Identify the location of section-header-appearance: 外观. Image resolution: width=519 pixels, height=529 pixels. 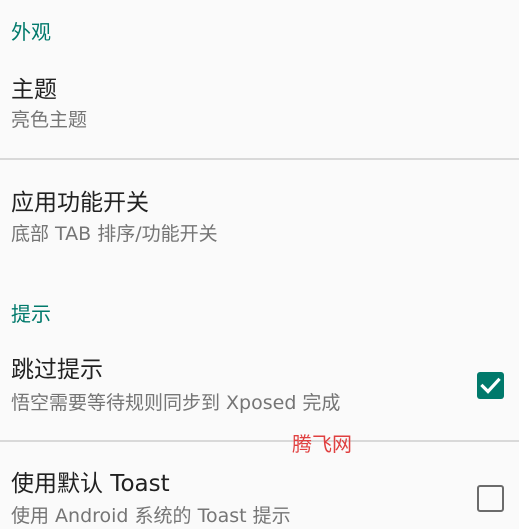
(31, 32).